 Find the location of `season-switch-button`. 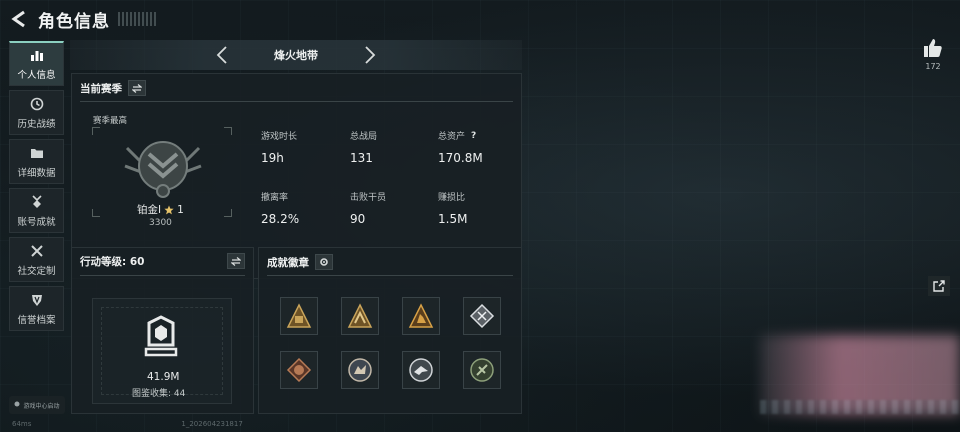

season-switch-button is located at coordinates (137, 88).